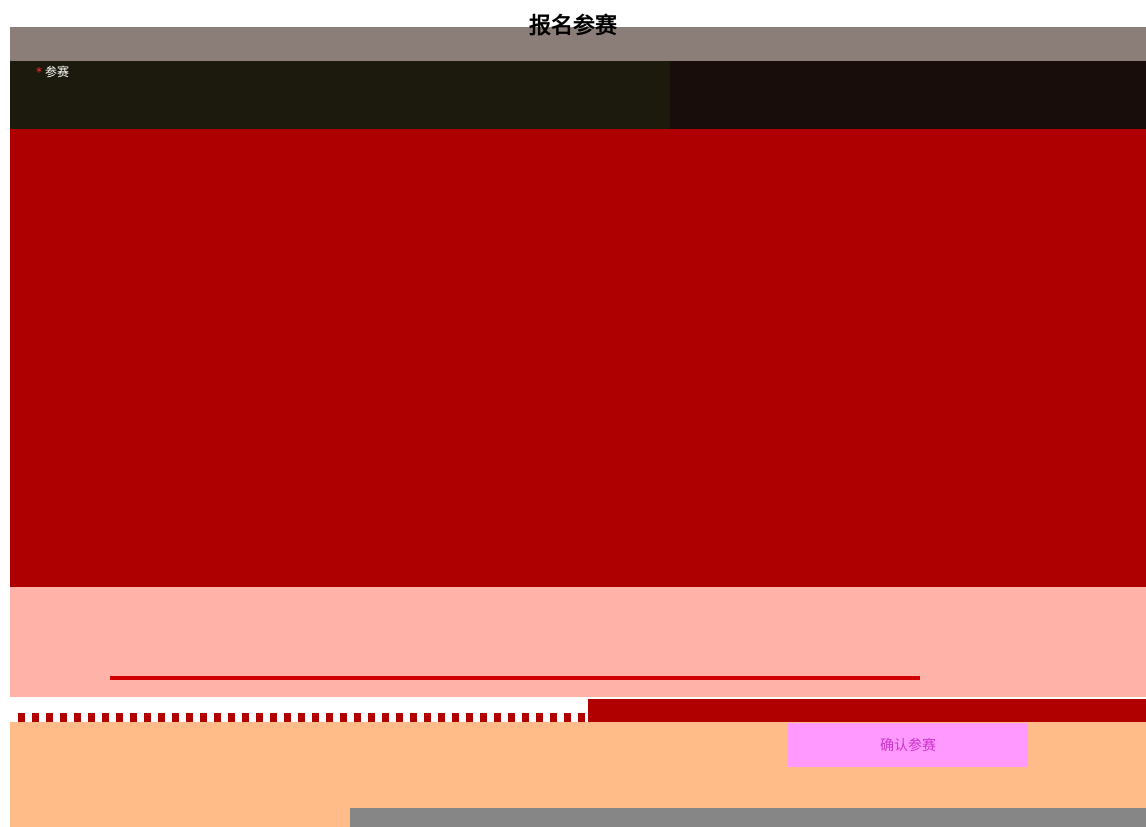 The width and height of the screenshot is (1146, 827). I want to click on dialog-title: 报名参赛, so click(572, 26).